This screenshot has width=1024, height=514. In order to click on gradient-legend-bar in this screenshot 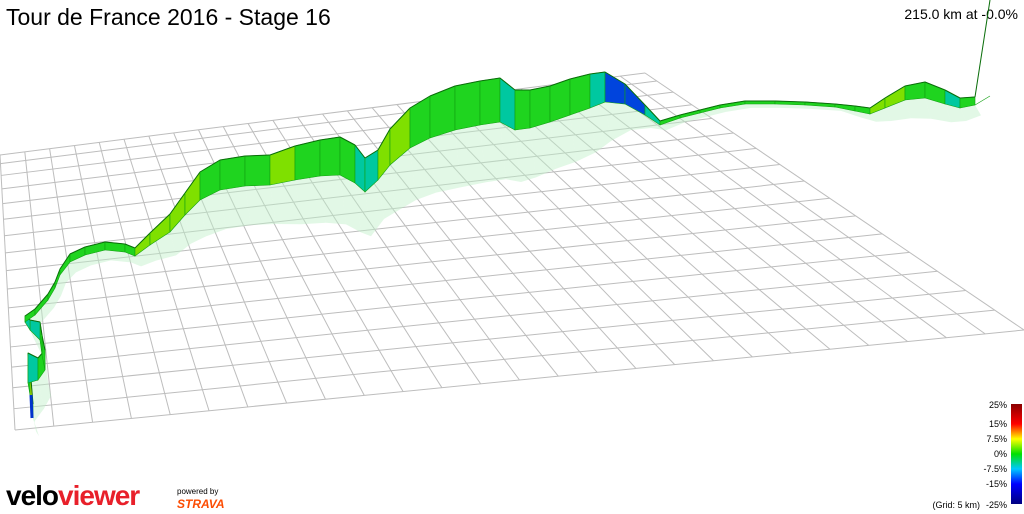, I will do `click(1016, 454)`.